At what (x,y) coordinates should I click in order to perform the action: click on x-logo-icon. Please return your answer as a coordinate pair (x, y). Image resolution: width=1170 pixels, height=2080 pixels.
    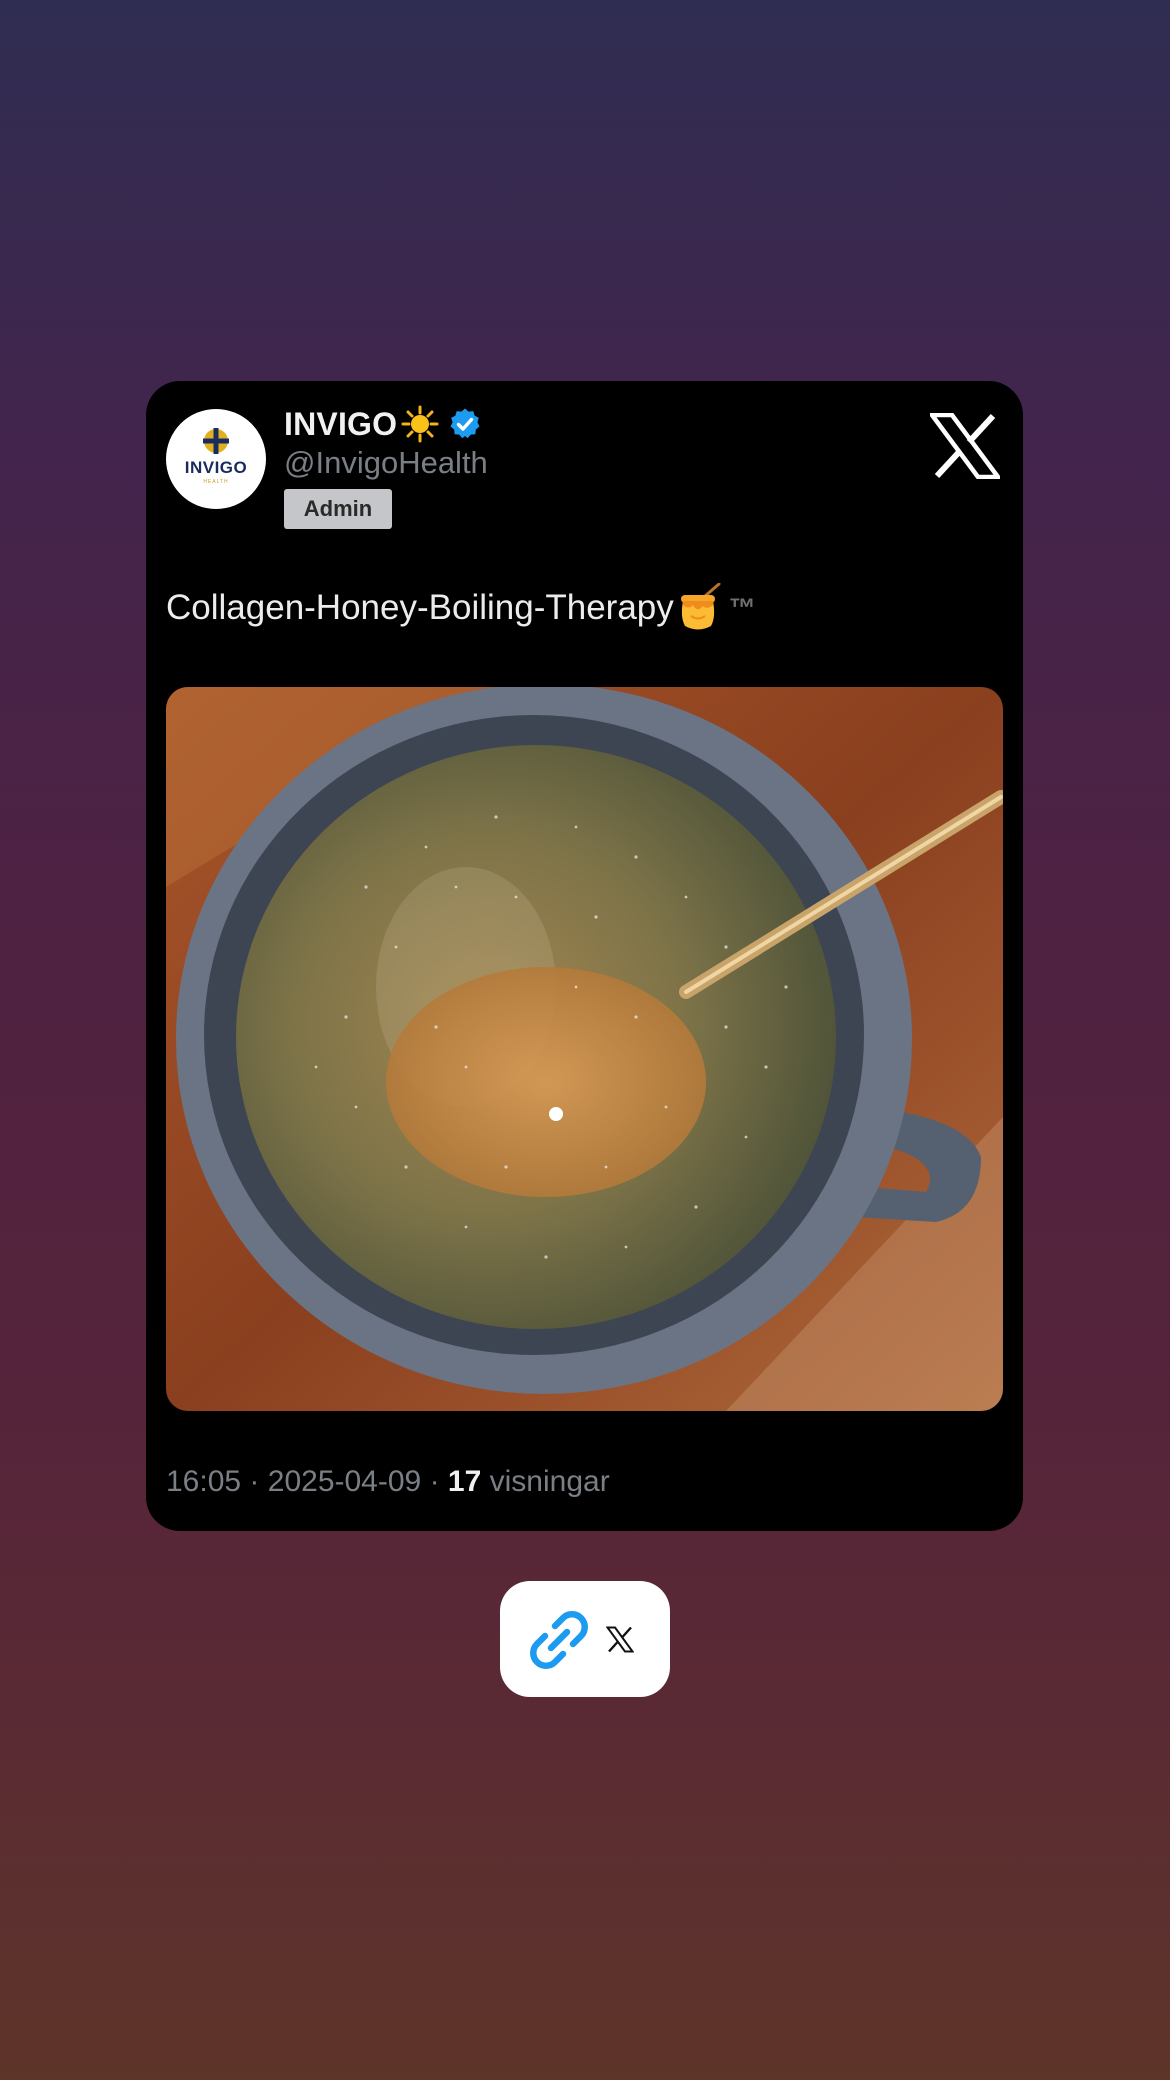
    Looking at the image, I should click on (965, 446).